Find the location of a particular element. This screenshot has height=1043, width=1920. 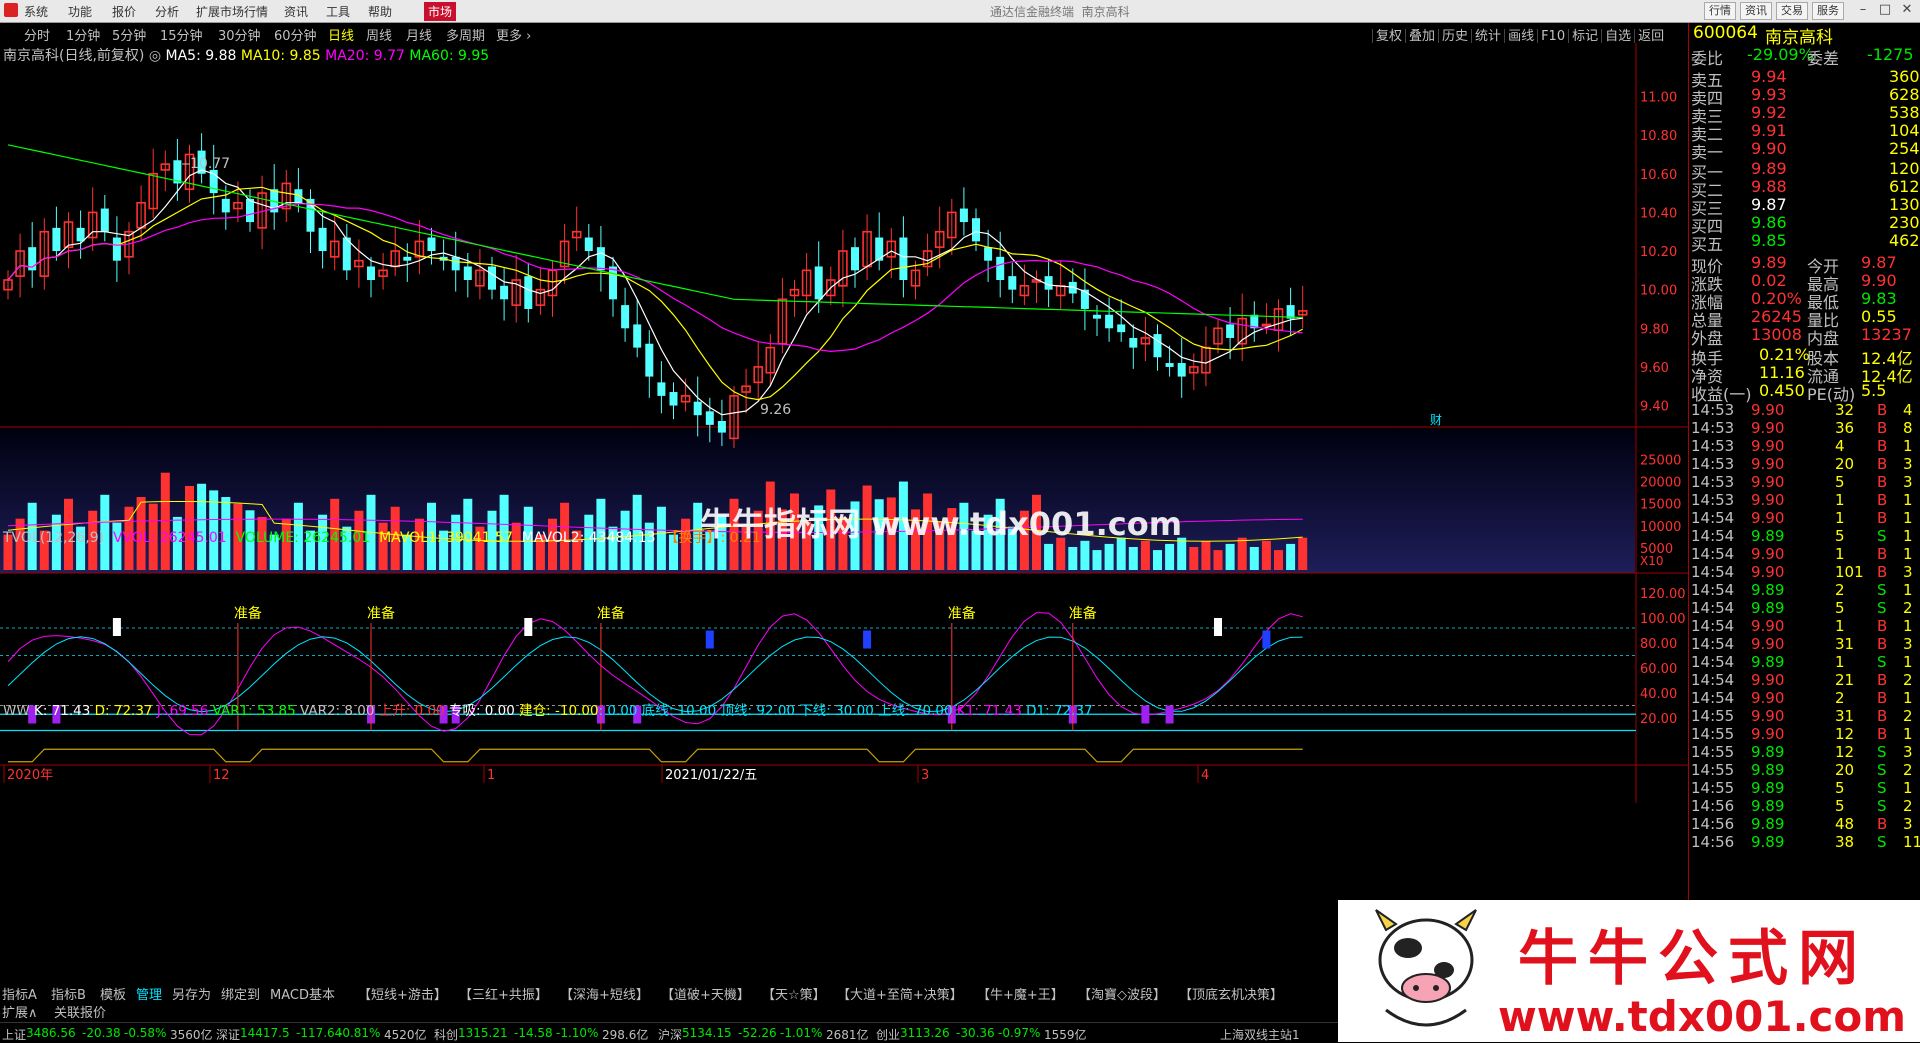

indicator-tab-2: 模板 is located at coordinates (113, 993).